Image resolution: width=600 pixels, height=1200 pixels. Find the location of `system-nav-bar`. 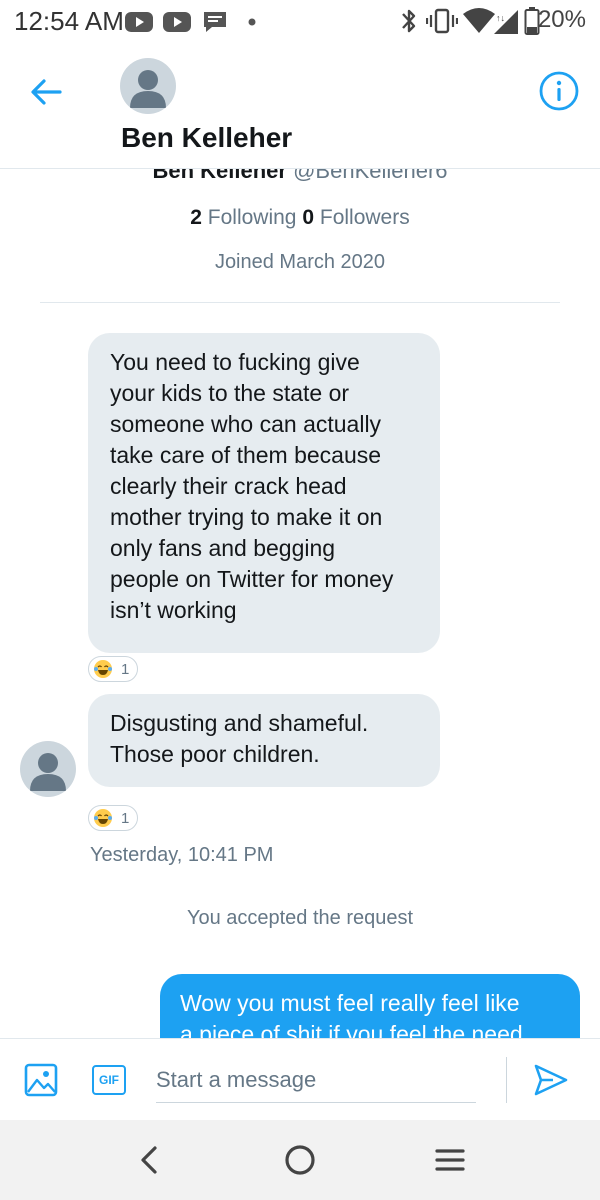

system-nav-bar is located at coordinates (300, 1160).